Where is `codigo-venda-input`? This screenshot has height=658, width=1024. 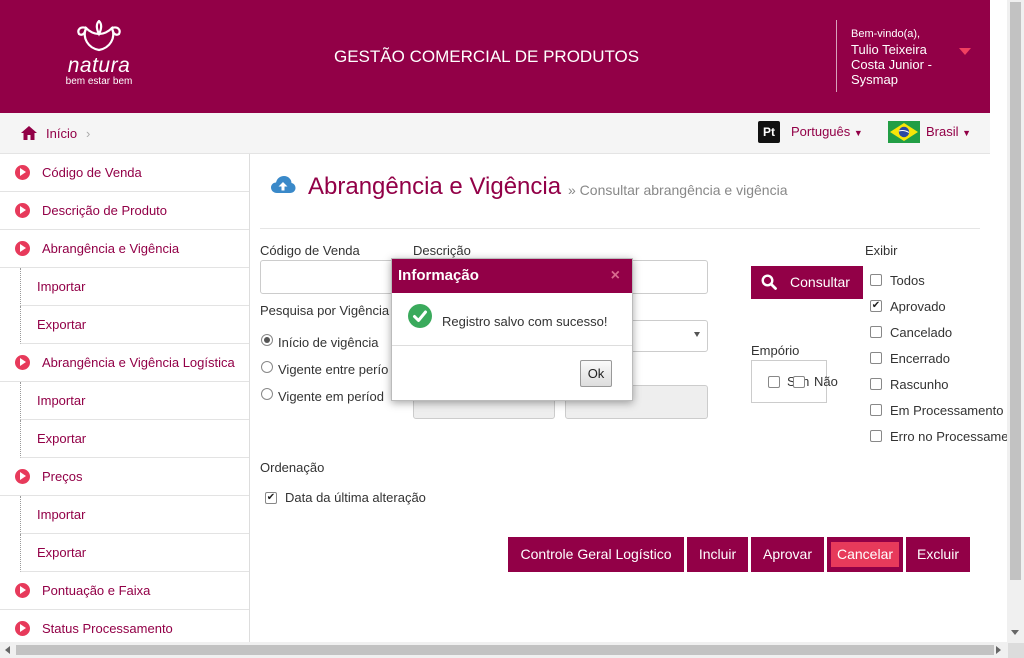
codigo-venda-input is located at coordinates (332, 277).